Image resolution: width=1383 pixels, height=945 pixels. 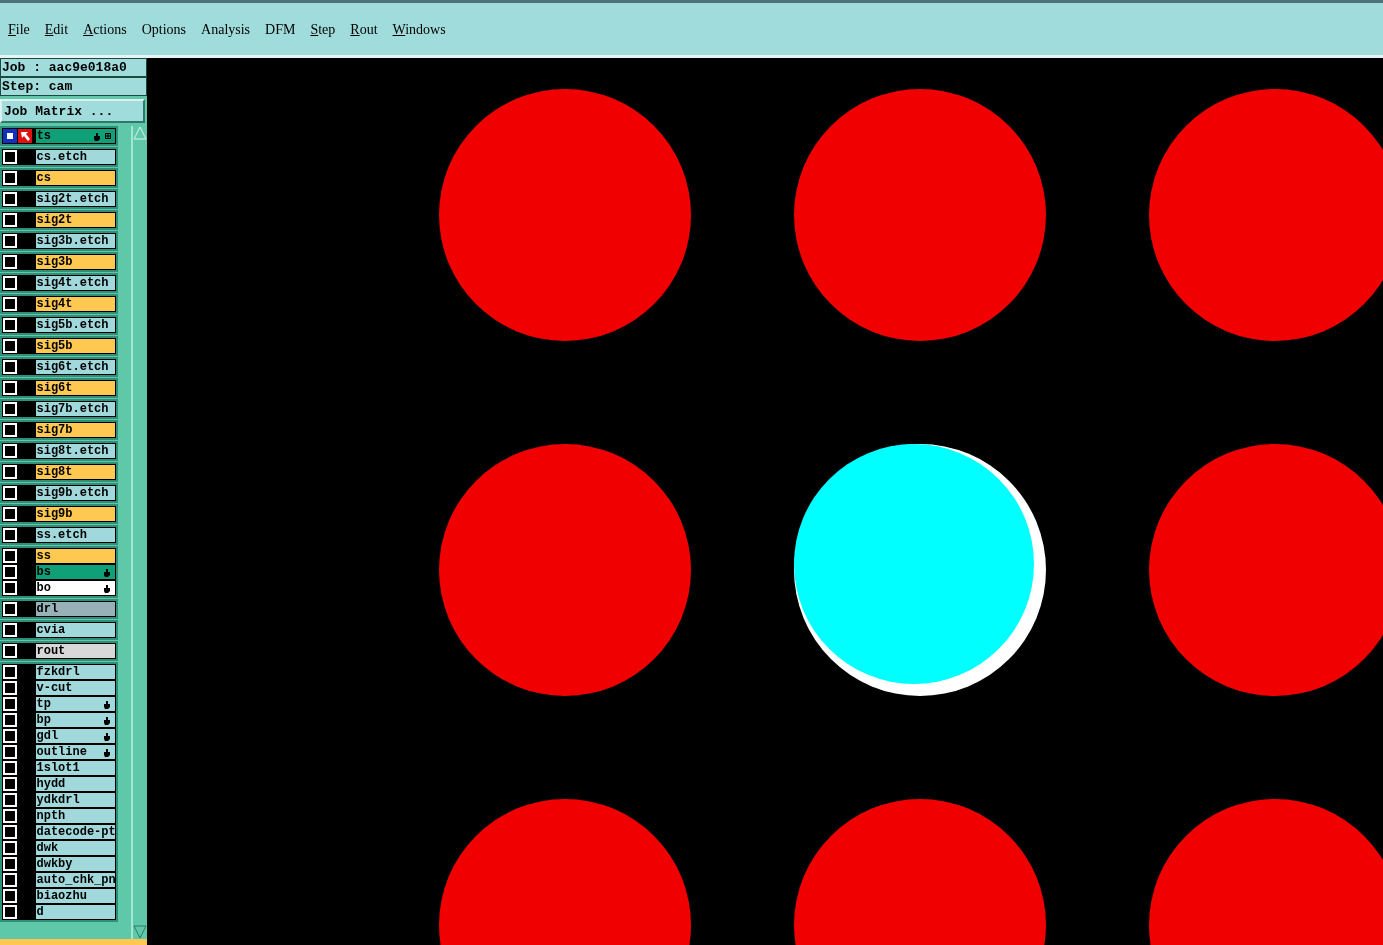 I want to click on layer-name-text: ss.etch, so click(x=61, y=535).